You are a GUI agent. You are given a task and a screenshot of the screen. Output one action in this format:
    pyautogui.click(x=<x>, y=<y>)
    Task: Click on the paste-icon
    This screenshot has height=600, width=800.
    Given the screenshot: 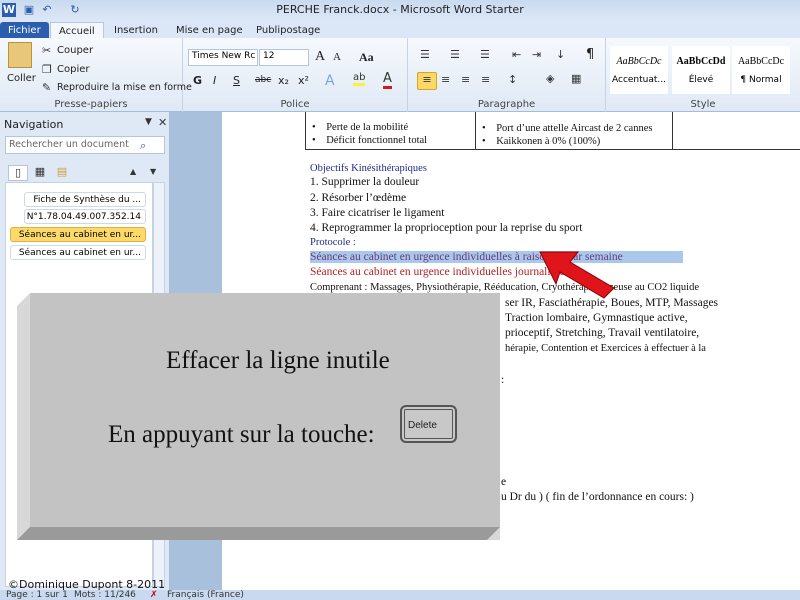 What is the action you would take?
    pyautogui.click(x=20, y=55)
    